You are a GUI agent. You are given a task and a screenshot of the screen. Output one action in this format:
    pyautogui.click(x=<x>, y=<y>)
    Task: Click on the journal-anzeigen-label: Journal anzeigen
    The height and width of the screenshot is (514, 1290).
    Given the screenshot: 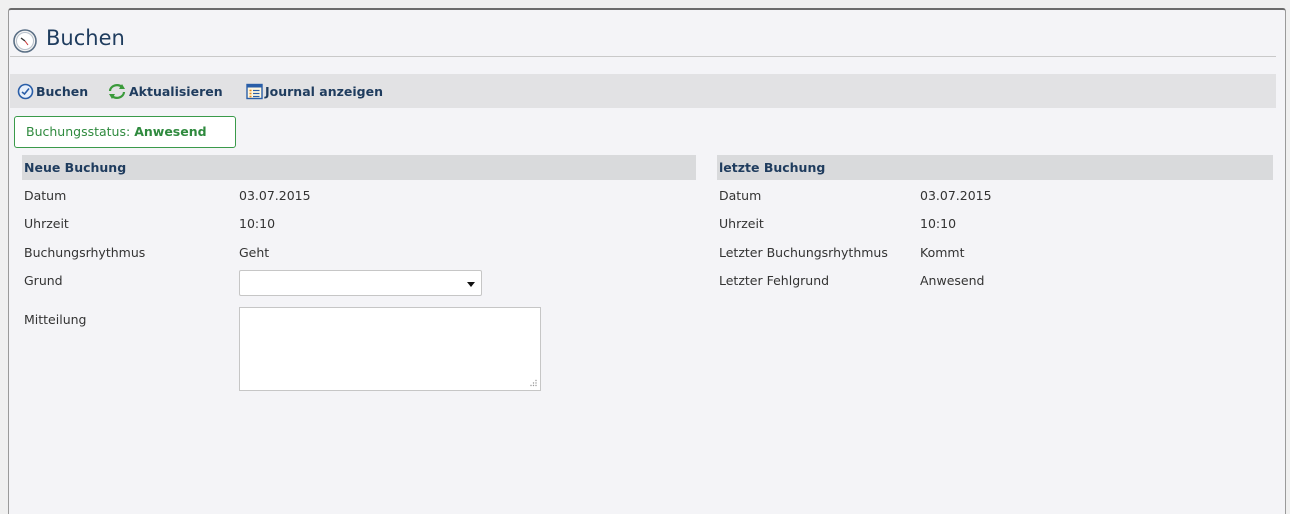 What is the action you would take?
    pyautogui.click(x=324, y=91)
    